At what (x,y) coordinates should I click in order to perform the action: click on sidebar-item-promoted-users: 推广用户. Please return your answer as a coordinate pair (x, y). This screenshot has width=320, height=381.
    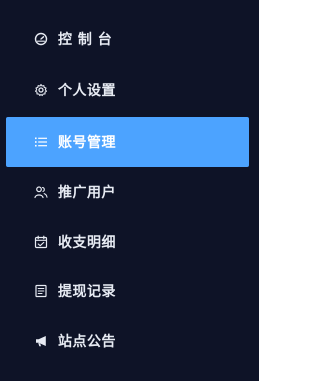
    Looking at the image, I should click on (129, 192).